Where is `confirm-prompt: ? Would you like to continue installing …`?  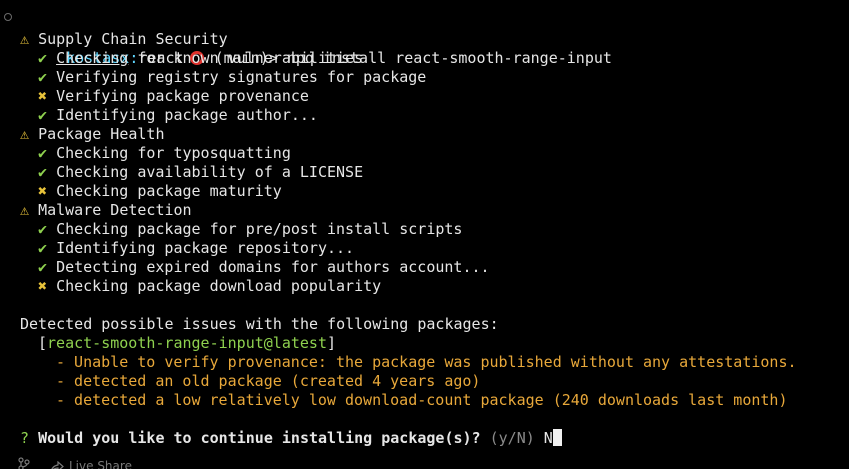 confirm-prompt: ? Would you like to continue installing … is located at coordinates (424, 438).